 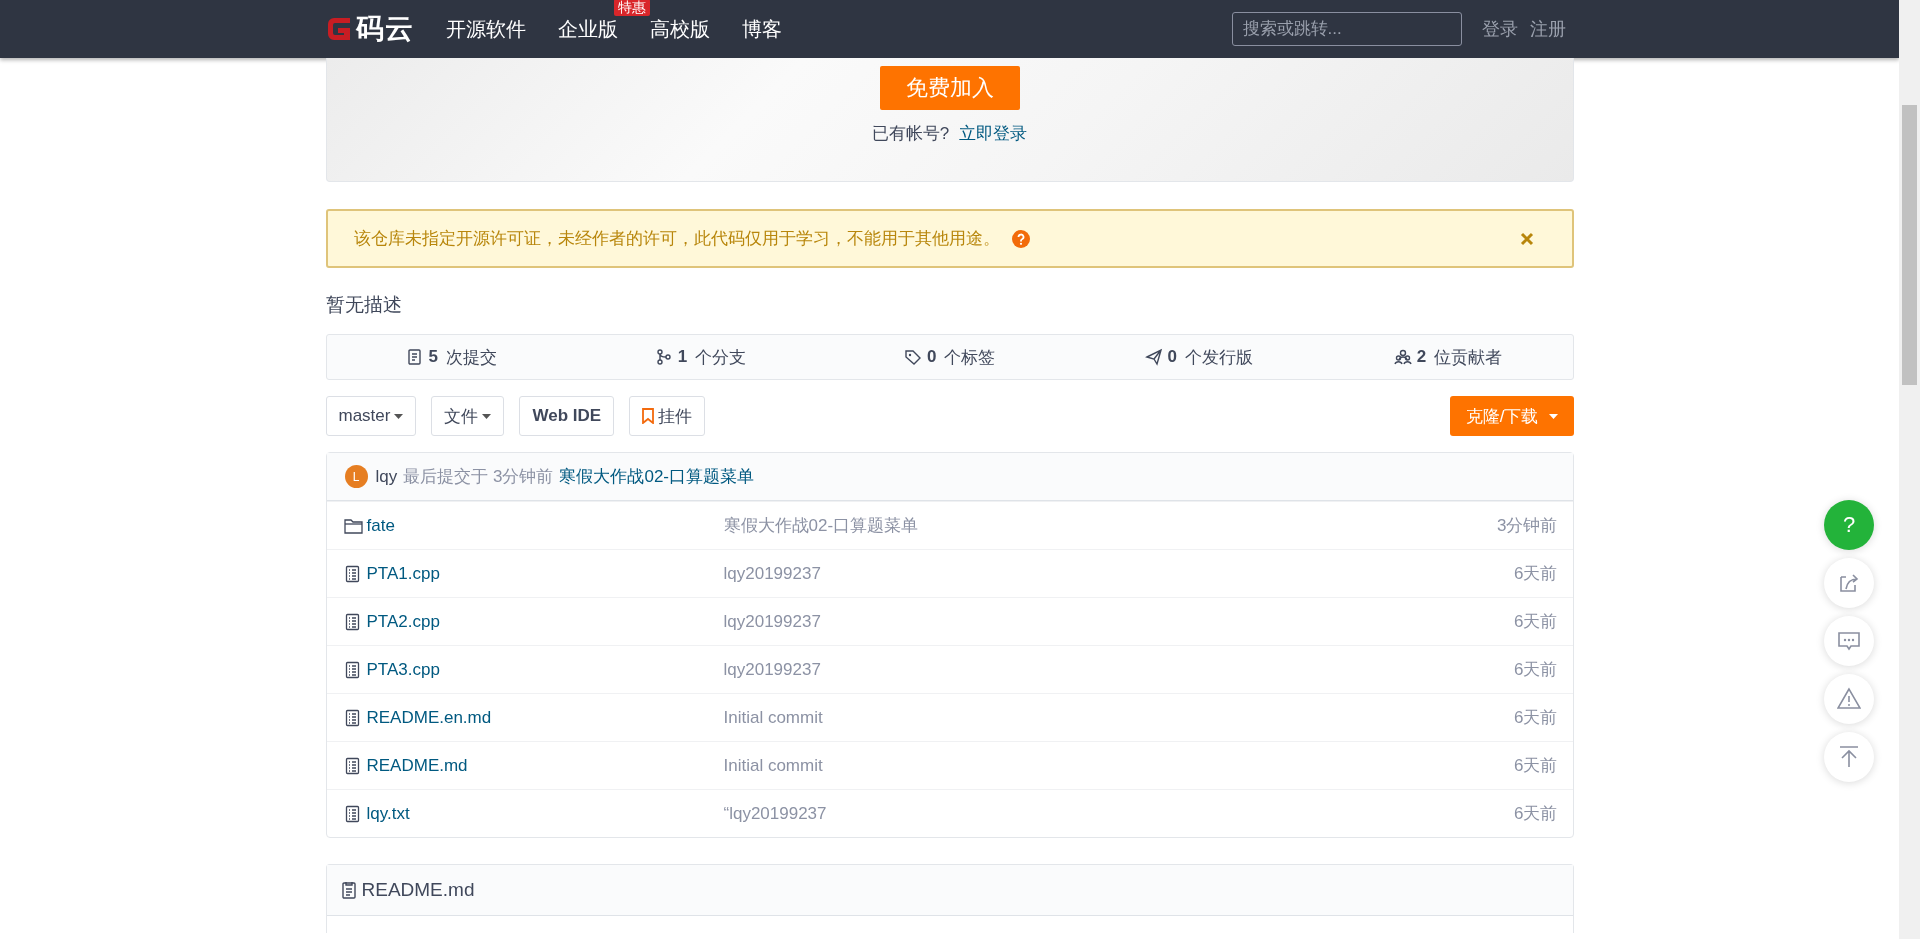 What do you see at coordinates (388, 813) in the screenshot?
I see `file-link: lqy.txt` at bounding box center [388, 813].